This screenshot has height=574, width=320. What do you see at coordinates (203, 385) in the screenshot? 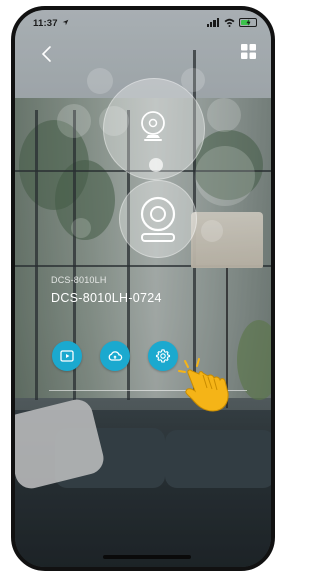
I see `tap-hand-icon` at bounding box center [203, 385].